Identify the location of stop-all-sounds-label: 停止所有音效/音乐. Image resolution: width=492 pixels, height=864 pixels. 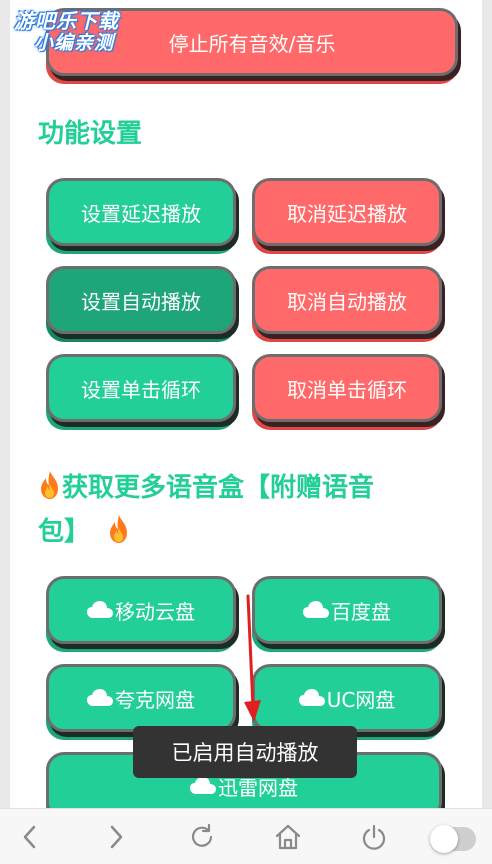
(252, 43).